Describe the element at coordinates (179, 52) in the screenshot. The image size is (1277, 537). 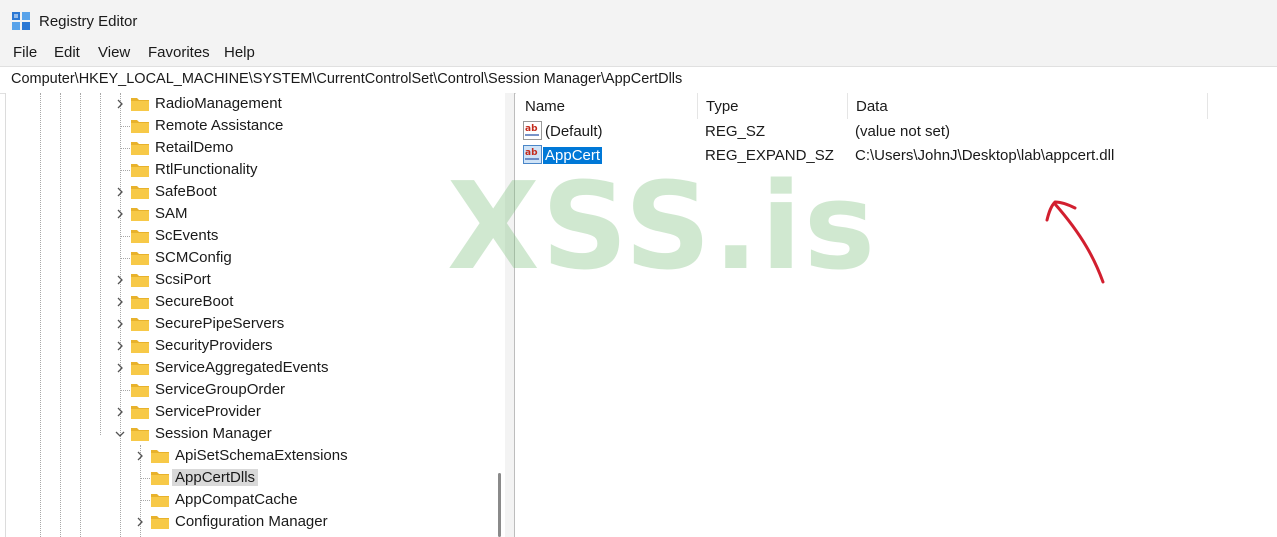
I see `menu-favorites: Favorites` at that location.